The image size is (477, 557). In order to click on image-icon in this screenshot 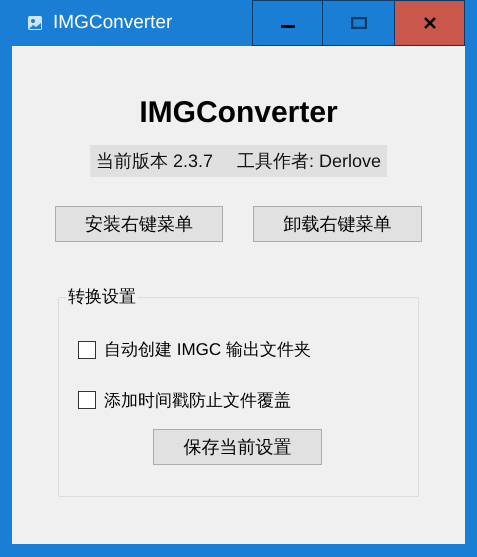, I will do `click(35, 23)`.